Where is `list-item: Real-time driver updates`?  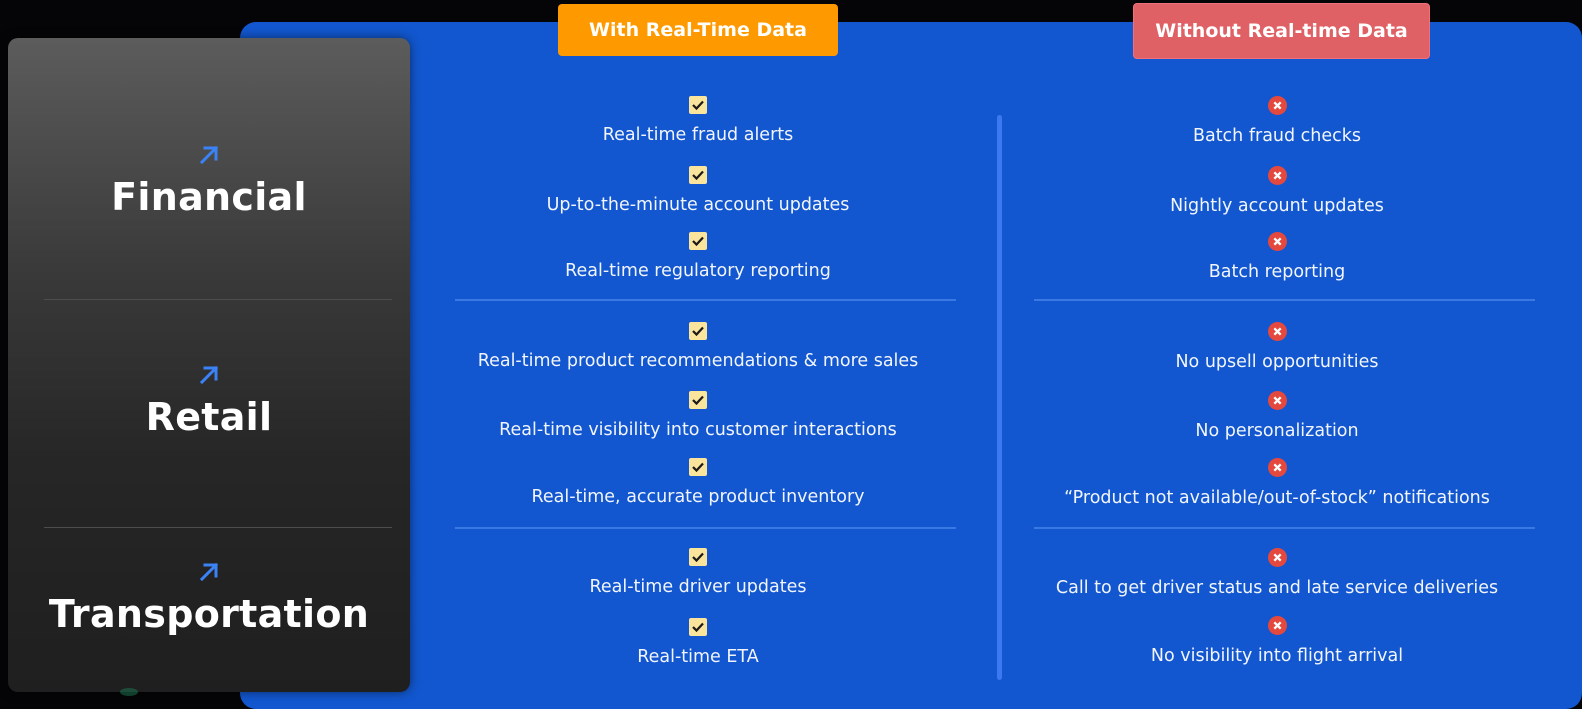
list-item: Real-time driver updates is located at coordinates (698, 573).